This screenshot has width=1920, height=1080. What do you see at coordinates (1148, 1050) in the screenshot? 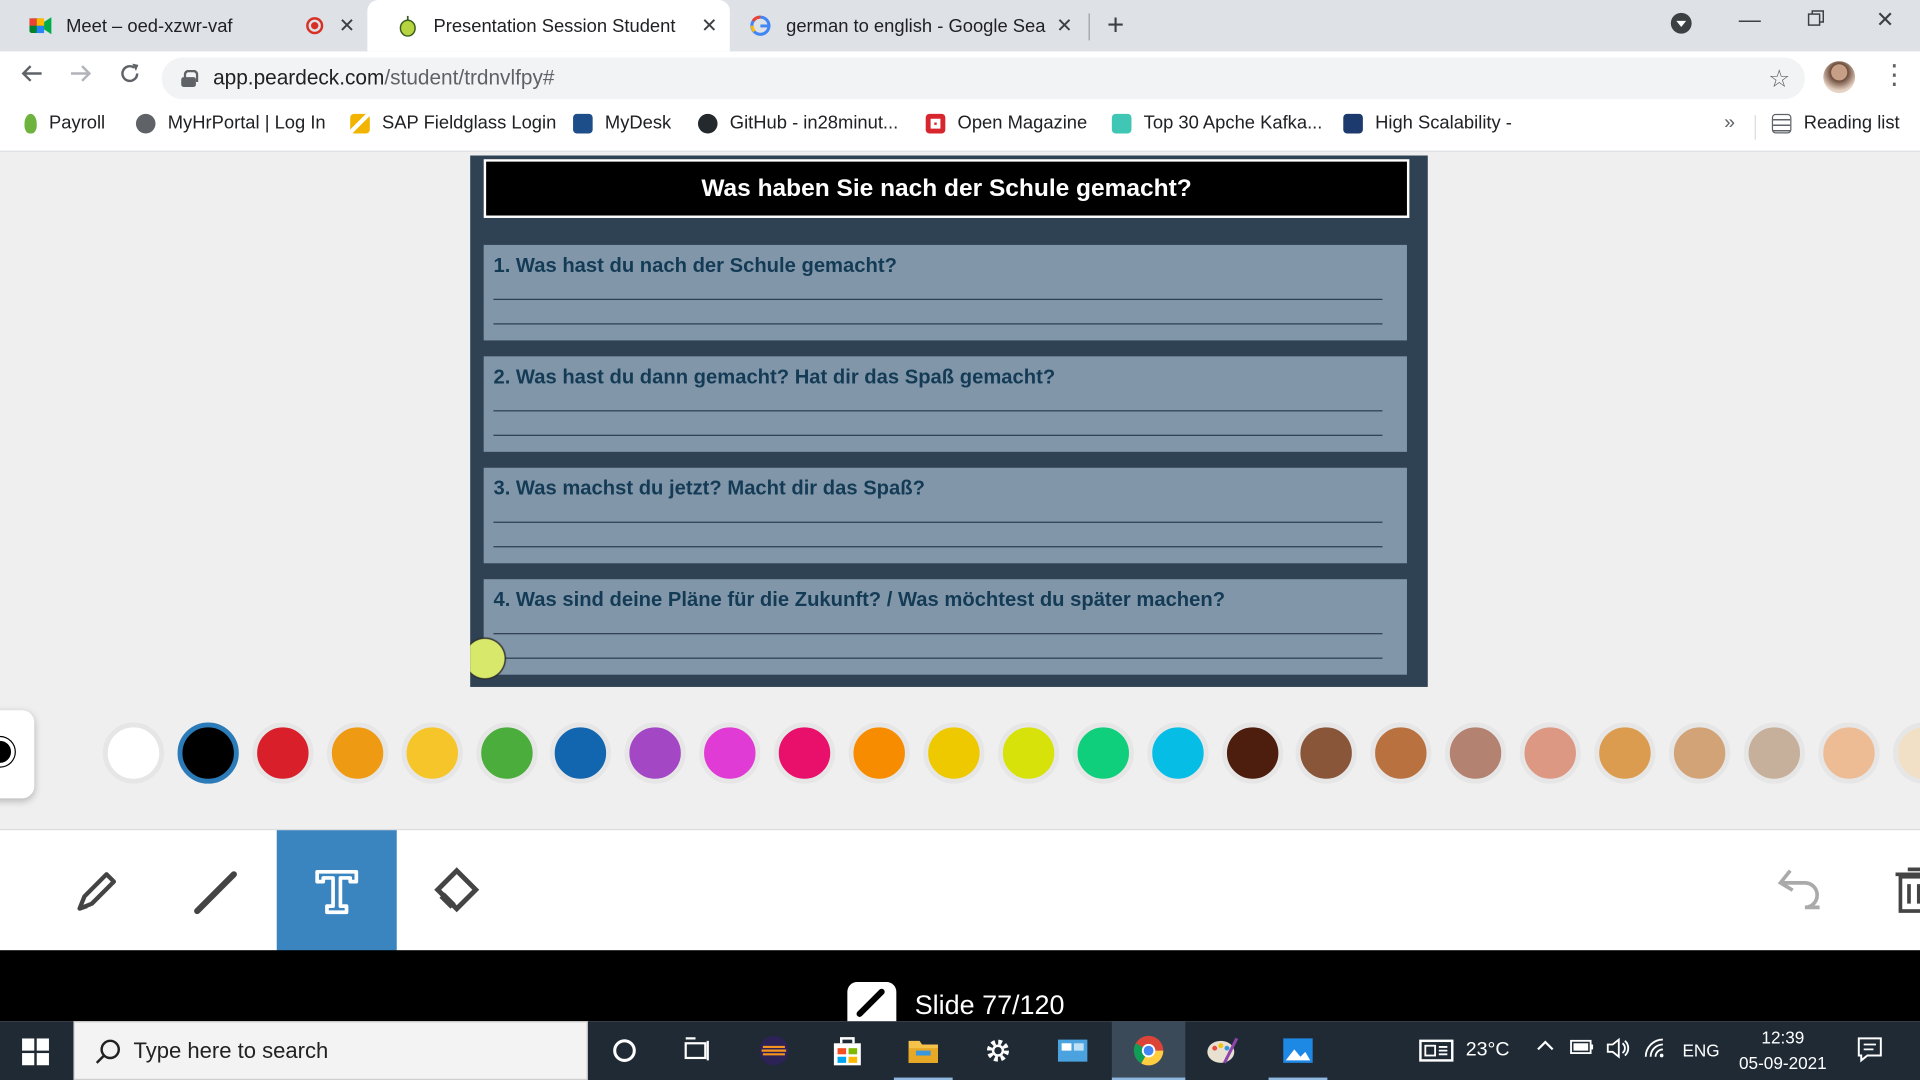
I see `chrome-icon` at bounding box center [1148, 1050].